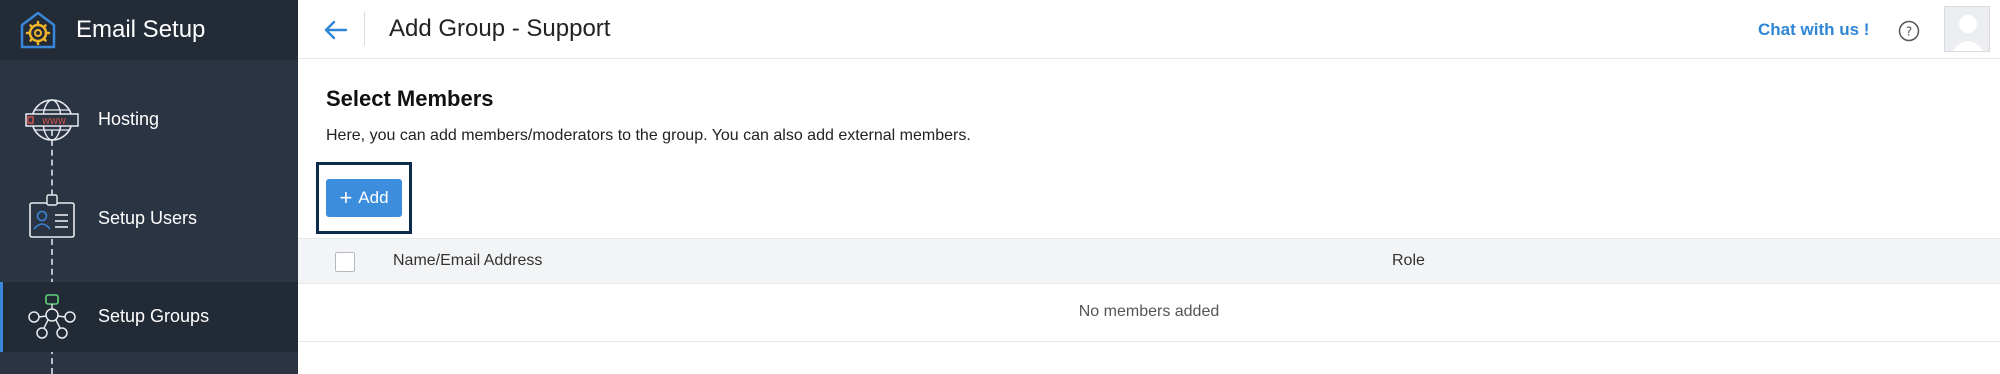  What do you see at coordinates (468, 260) in the screenshot?
I see `column-header-name: Name/Email Address` at bounding box center [468, 260].